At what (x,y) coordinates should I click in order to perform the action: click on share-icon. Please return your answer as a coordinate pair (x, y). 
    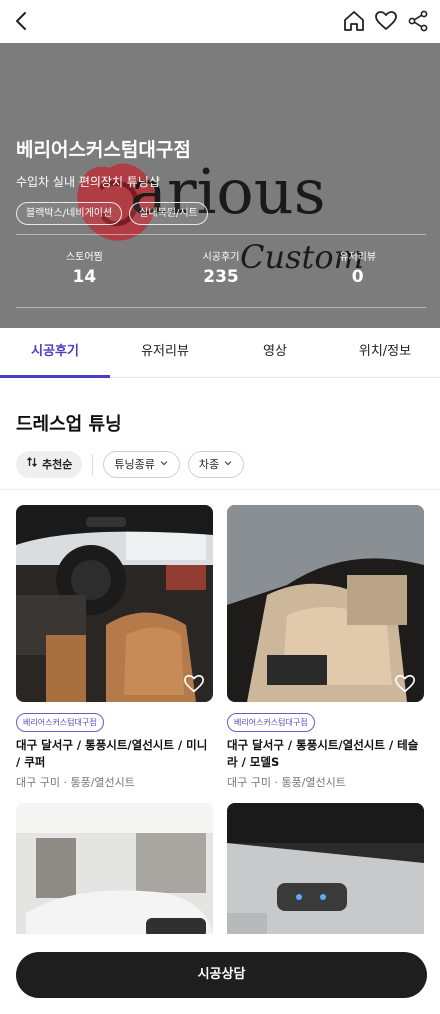
    Looking at the image, I should click on (418, 21).